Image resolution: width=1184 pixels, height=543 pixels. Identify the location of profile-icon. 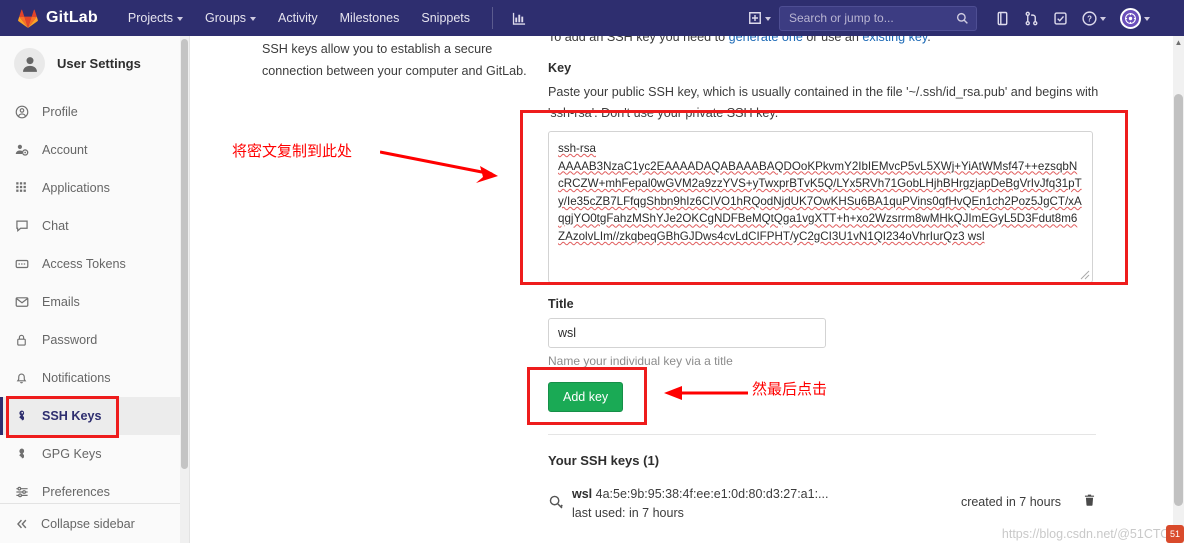
(21, 112).